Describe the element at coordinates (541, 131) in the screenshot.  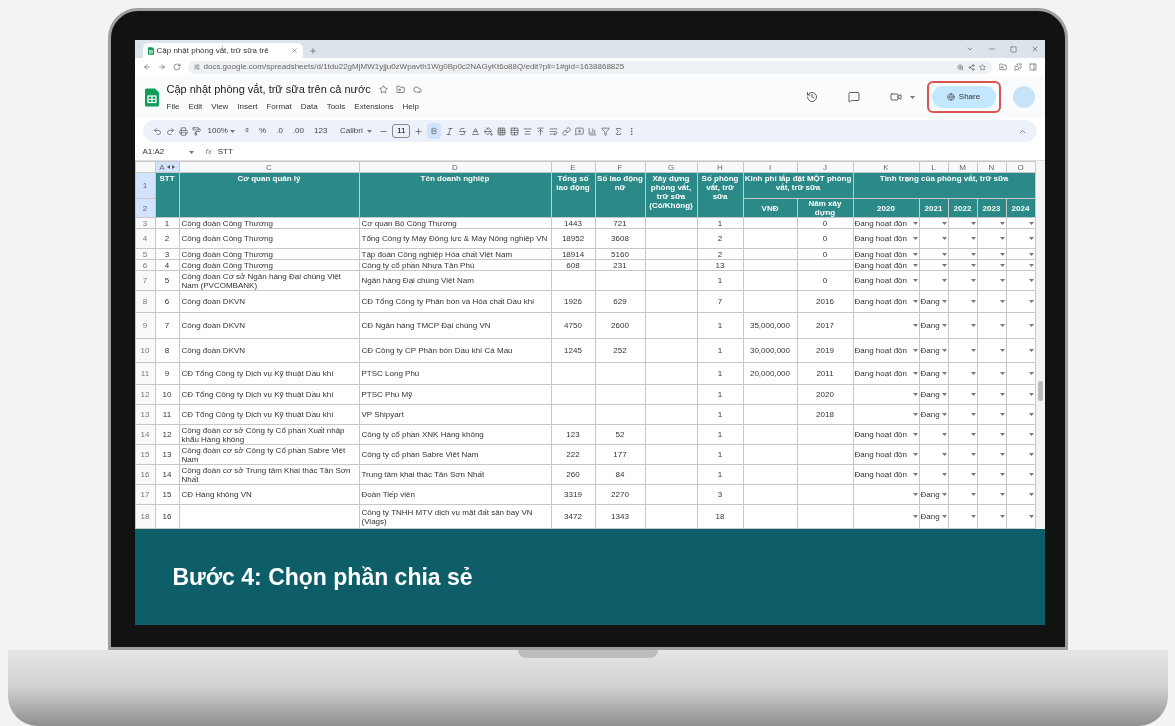
I see `vertical-align-icon` at that location.